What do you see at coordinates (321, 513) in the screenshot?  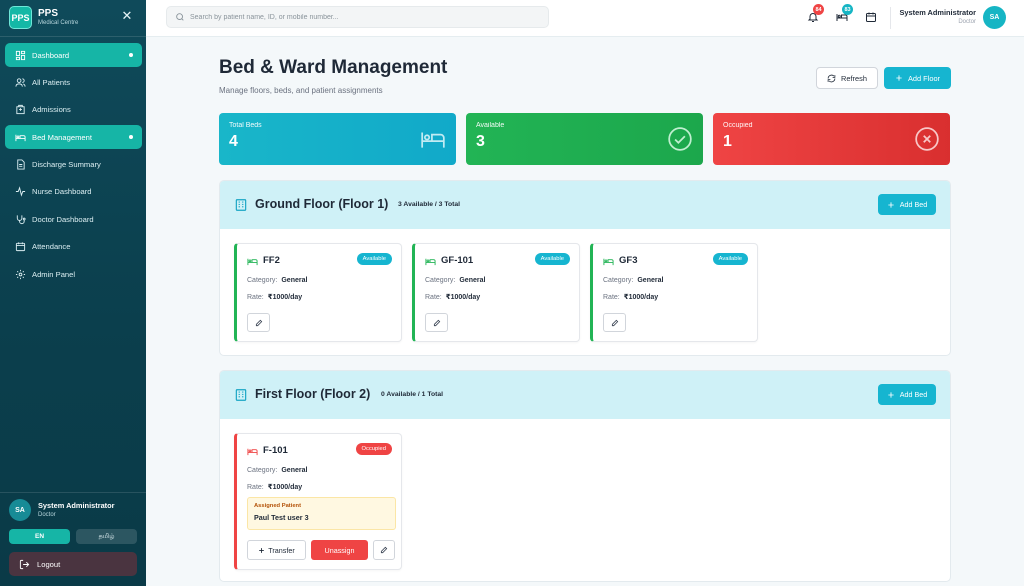 I see `assigned-patient-box: Assigned Patient Paul Test user 3` at bounding box center [321, 513].